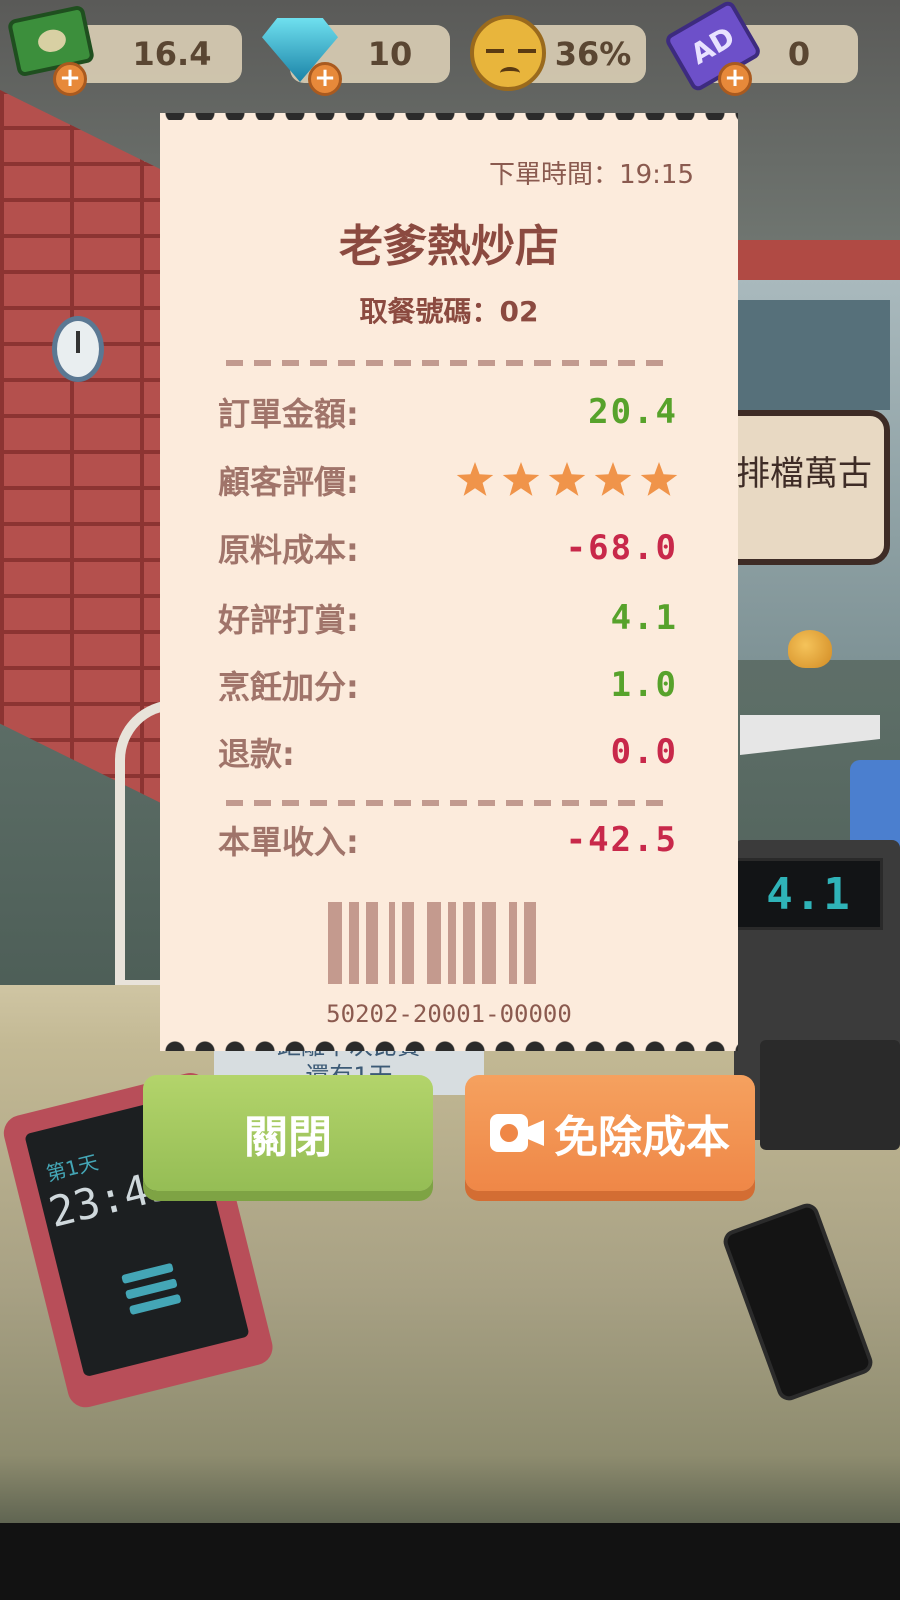 Image resolution: width=900 pixels, height=1600 pixels. Describe the element at coordinates (810, 649) in the screenshot. I see `bun-icon` at that location.